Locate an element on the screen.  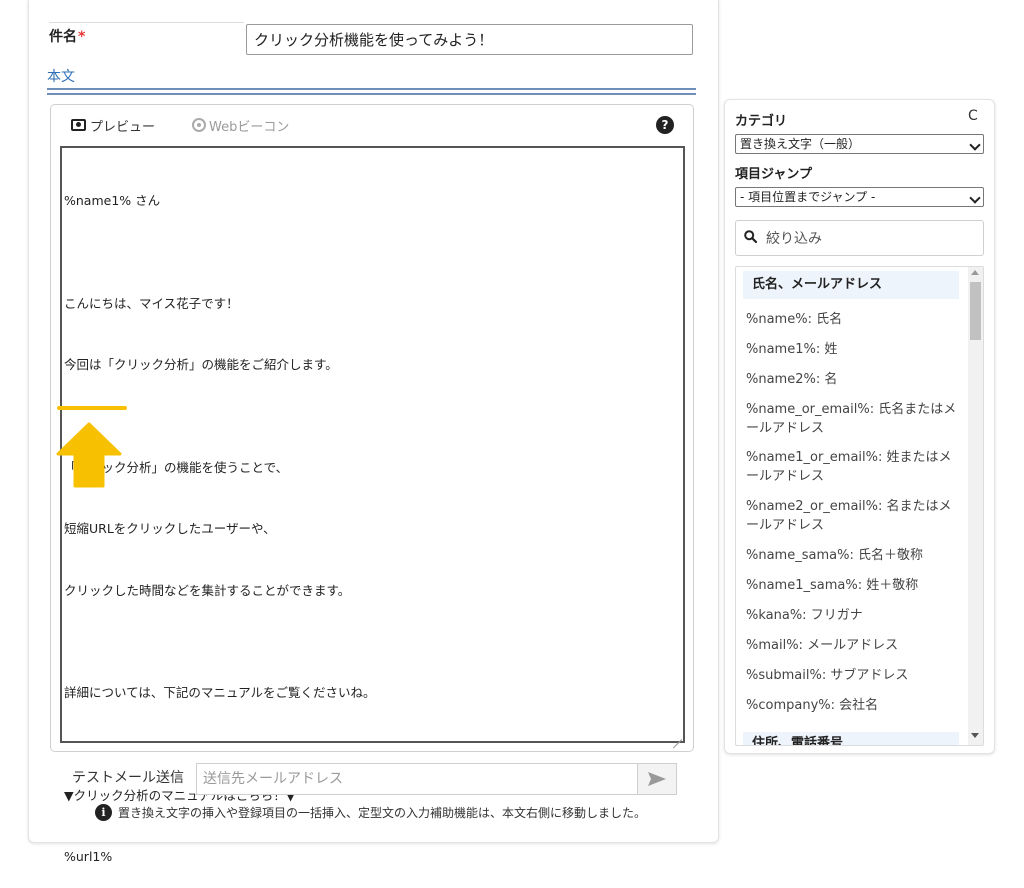
subject-input: クリック分析機能を使ってみよう！ is located at coordinates (469, 39).